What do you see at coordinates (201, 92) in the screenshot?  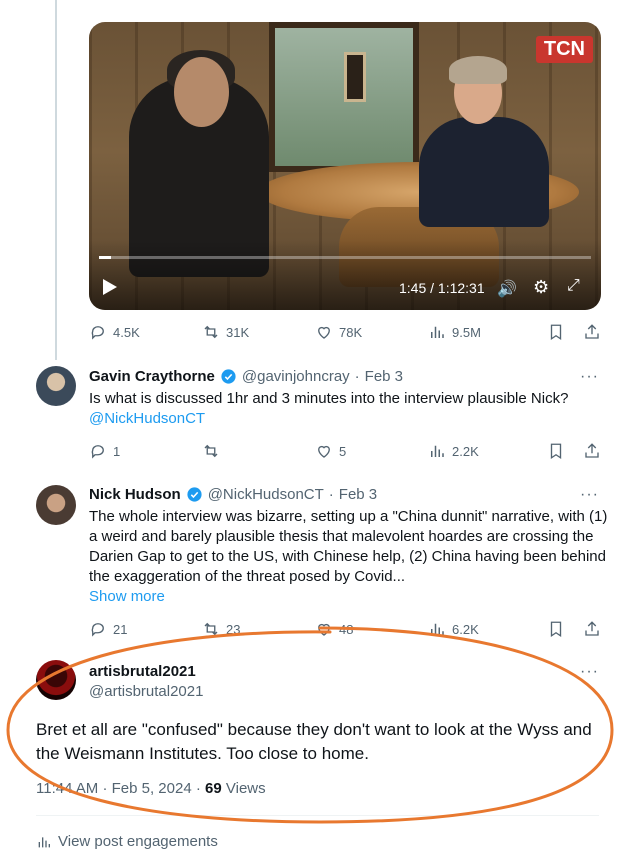 I see `video-frame-guest-head` at bounding box center [201, 92].